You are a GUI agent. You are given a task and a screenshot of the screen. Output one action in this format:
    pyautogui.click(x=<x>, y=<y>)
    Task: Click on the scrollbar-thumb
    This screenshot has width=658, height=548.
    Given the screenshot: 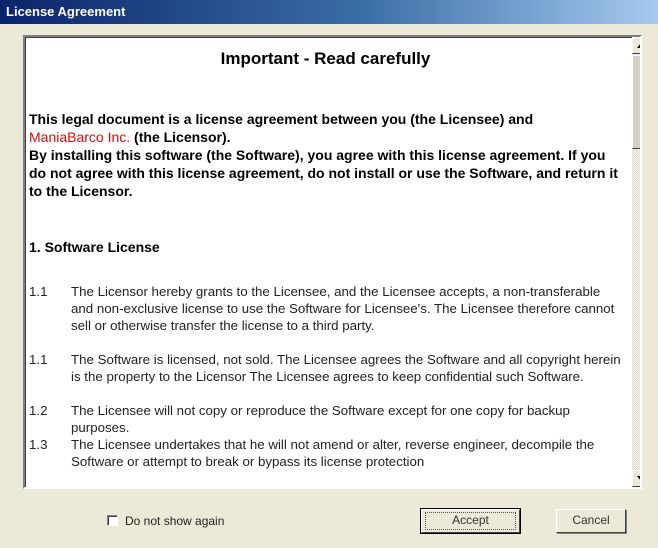 What is the action you would take?
    pyautogui.click(x=636, y=102)
    